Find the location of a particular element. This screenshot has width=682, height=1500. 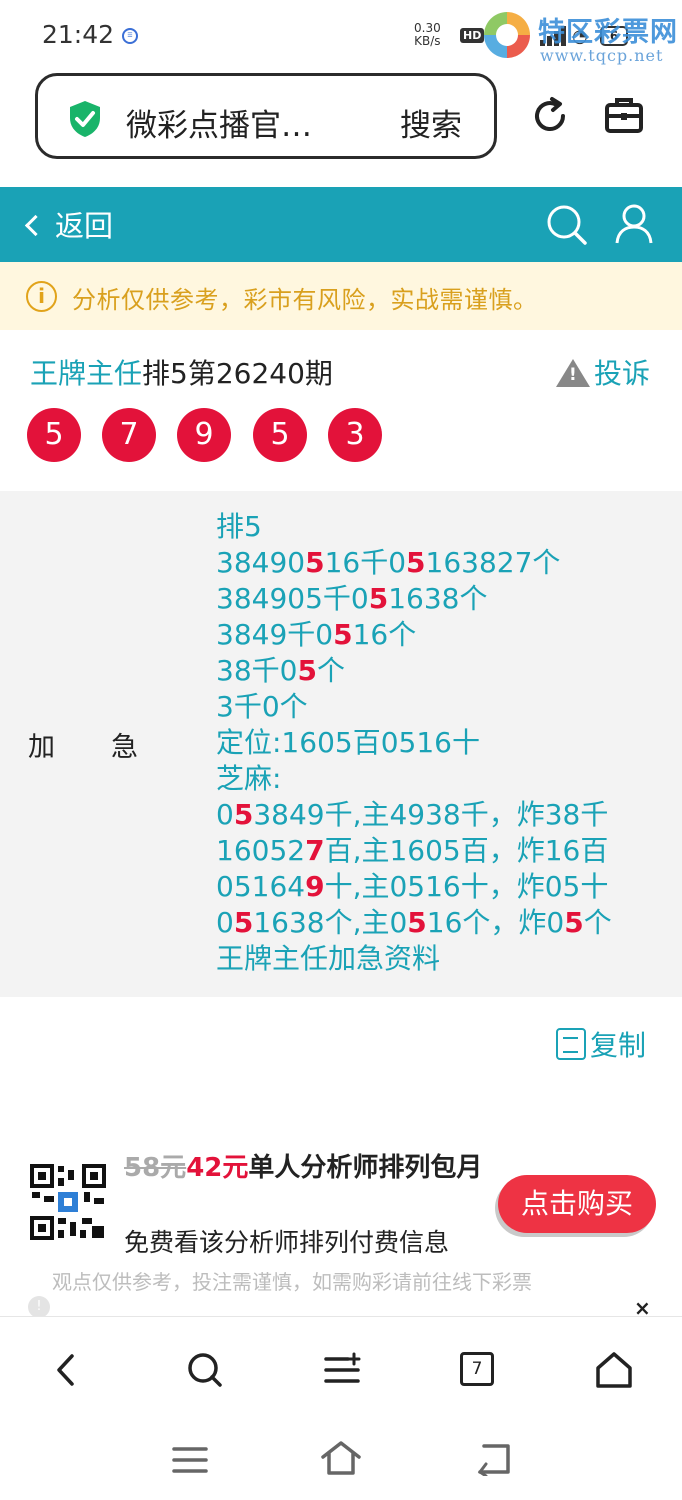

network-speed: 0.30 KB/s is located at coordinates (427, 34).